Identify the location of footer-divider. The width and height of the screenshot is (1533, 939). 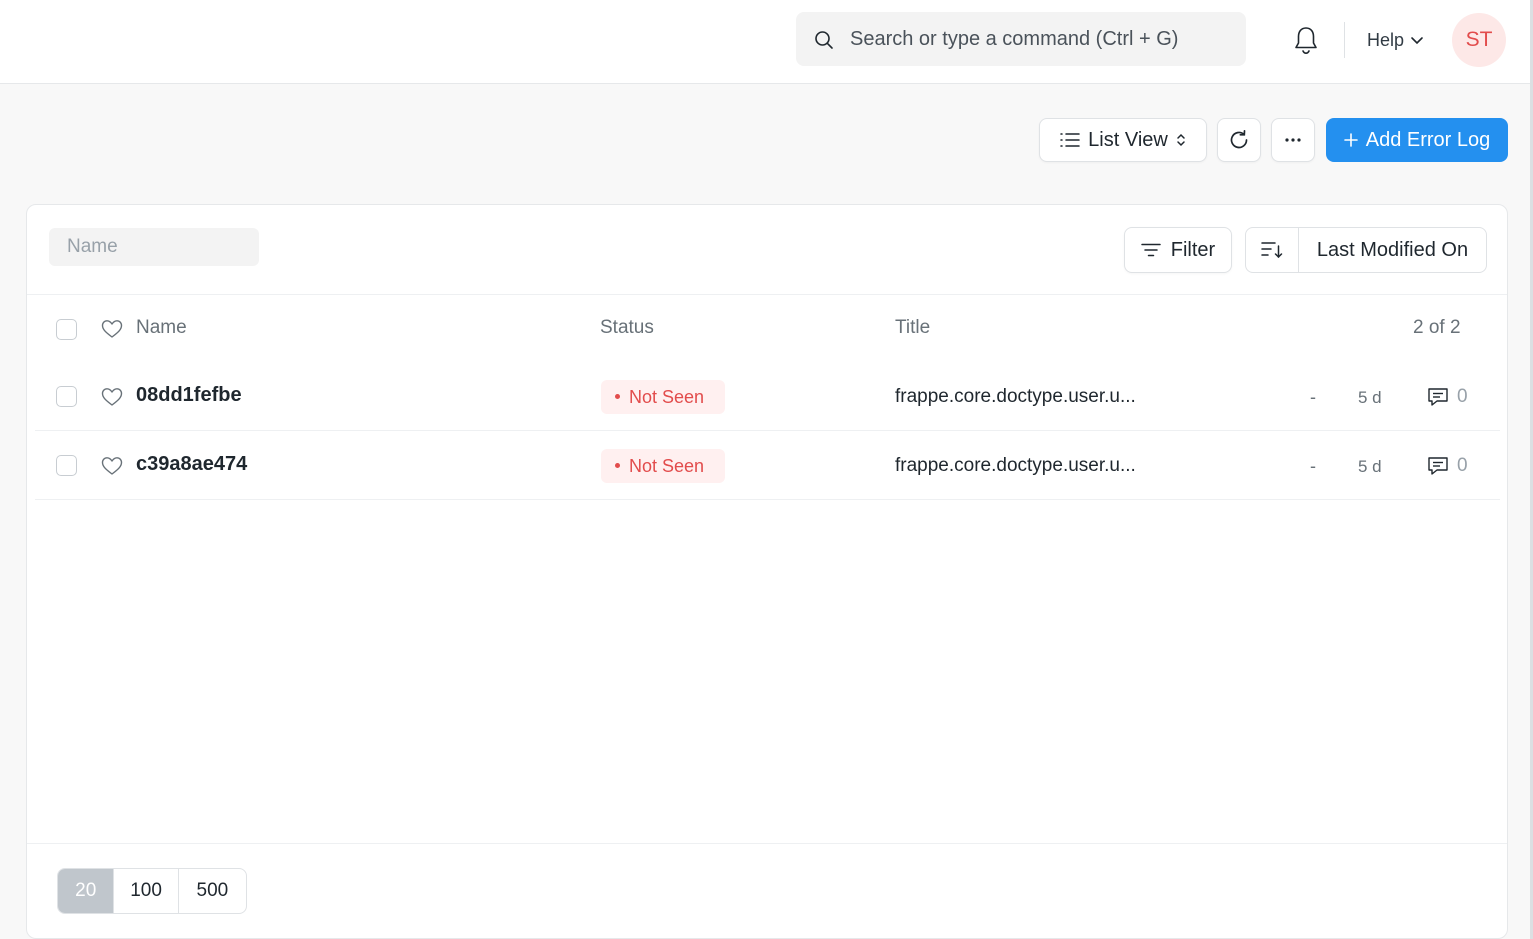
(767, 843).